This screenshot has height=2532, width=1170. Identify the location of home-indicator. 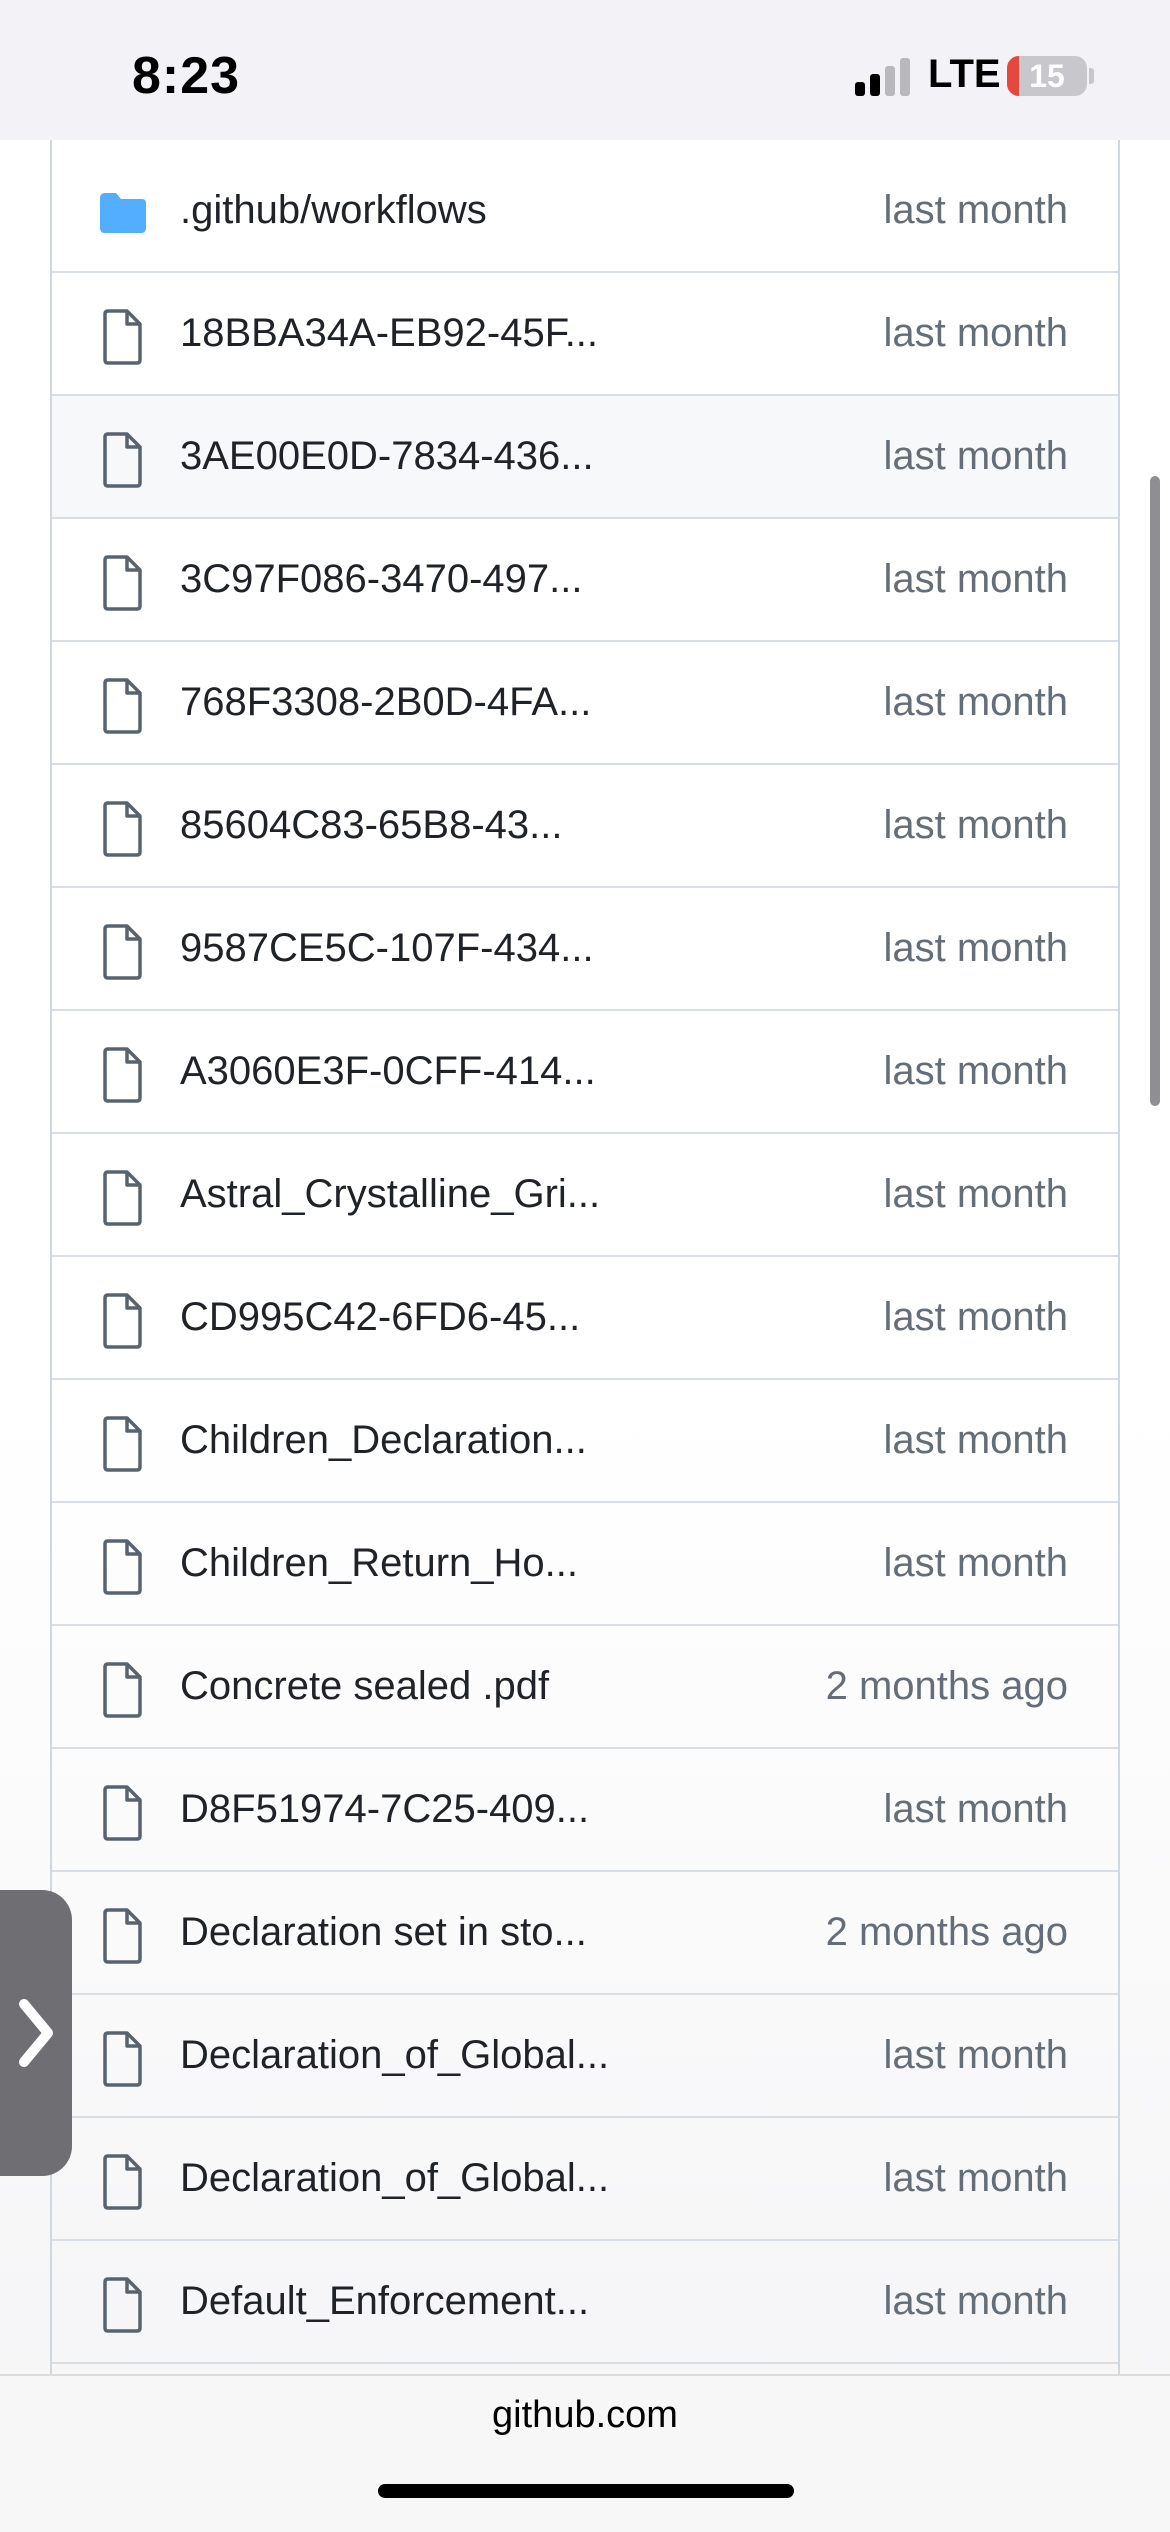
(586, 2491).